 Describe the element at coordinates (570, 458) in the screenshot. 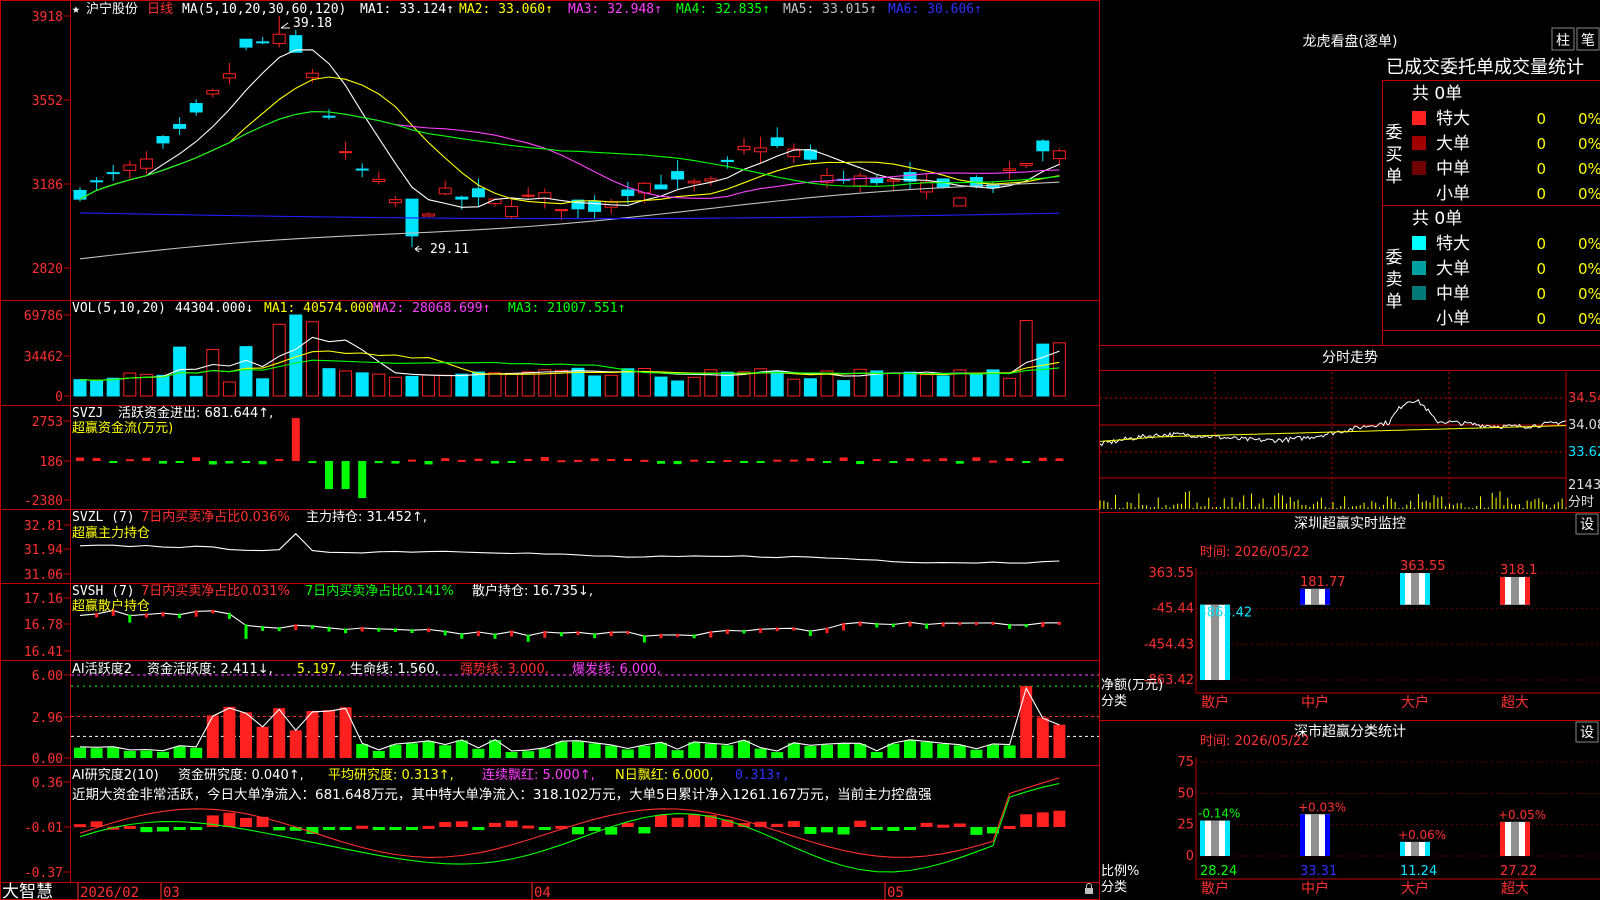

I see `svzj-panel` at that location.